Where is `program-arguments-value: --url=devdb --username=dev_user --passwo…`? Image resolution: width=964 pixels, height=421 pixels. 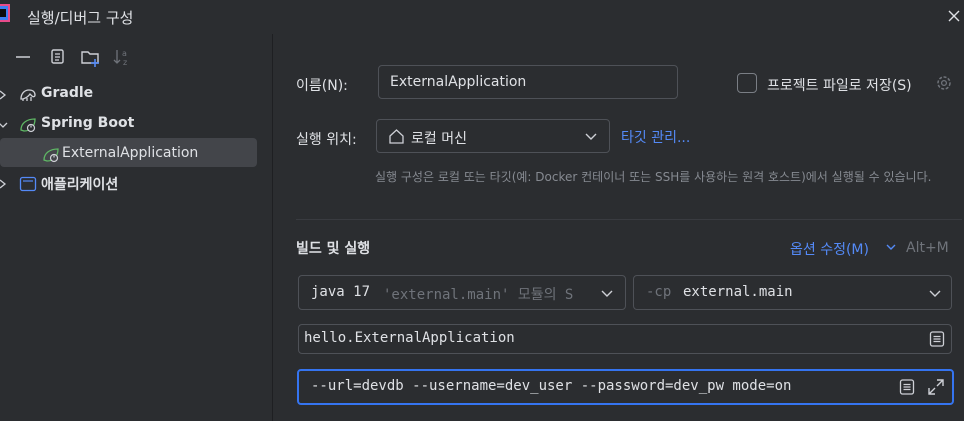 program-arguments-value: --url=devdb --username=dev_user --passwo… is located at coordinates (551, 386).